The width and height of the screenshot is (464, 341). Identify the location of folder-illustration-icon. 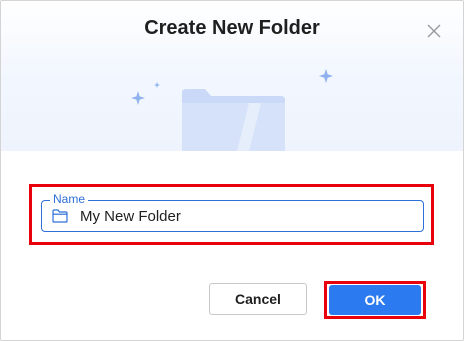
(232, 110).